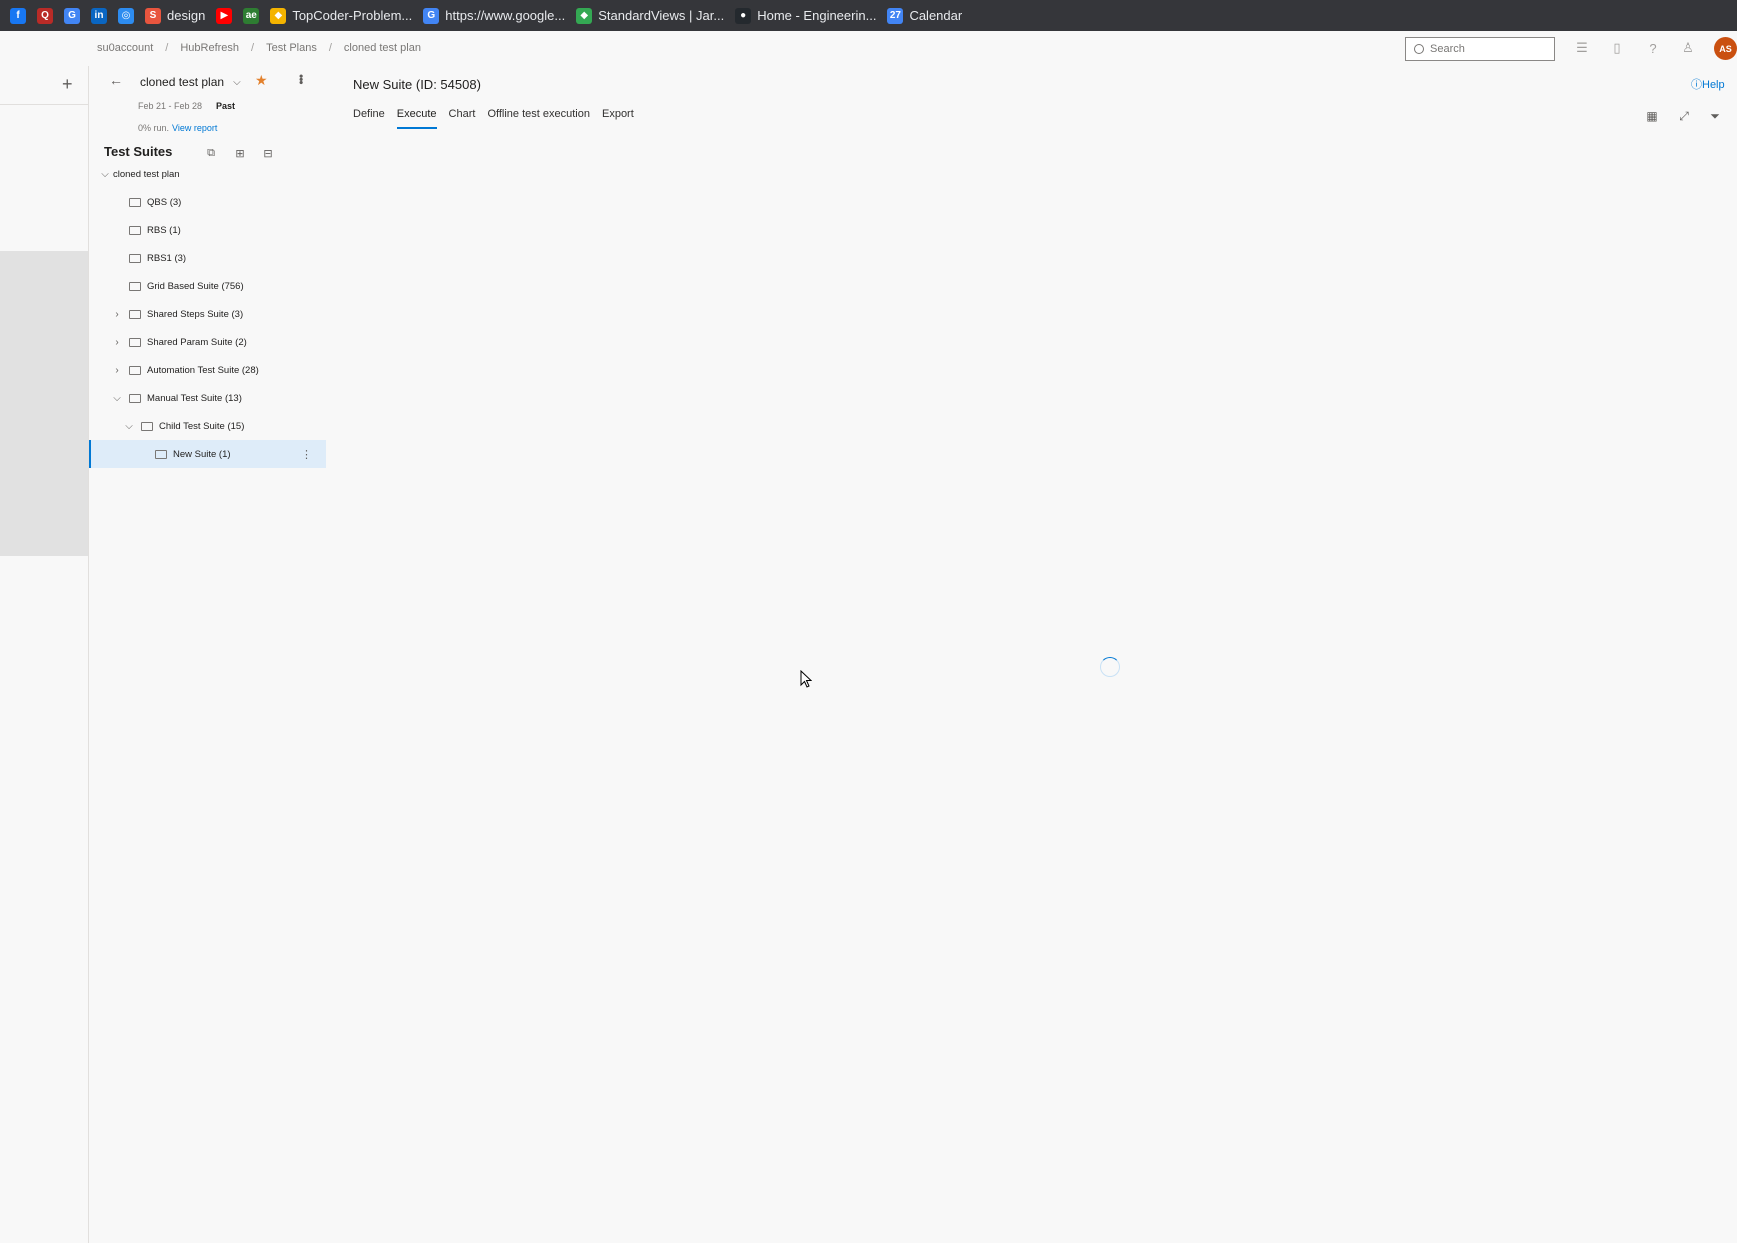 The width and height of the screenshot is (1737, 1243). I want to click on back-arrow-icon: ←, so click(116, 80).